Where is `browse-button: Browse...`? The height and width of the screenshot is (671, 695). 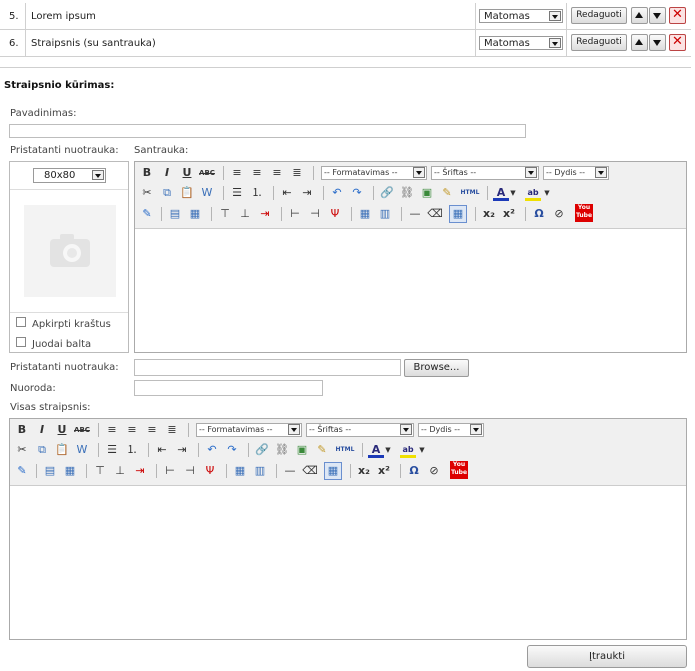 browse-button: Browse... is located at coordinates (436, 368).